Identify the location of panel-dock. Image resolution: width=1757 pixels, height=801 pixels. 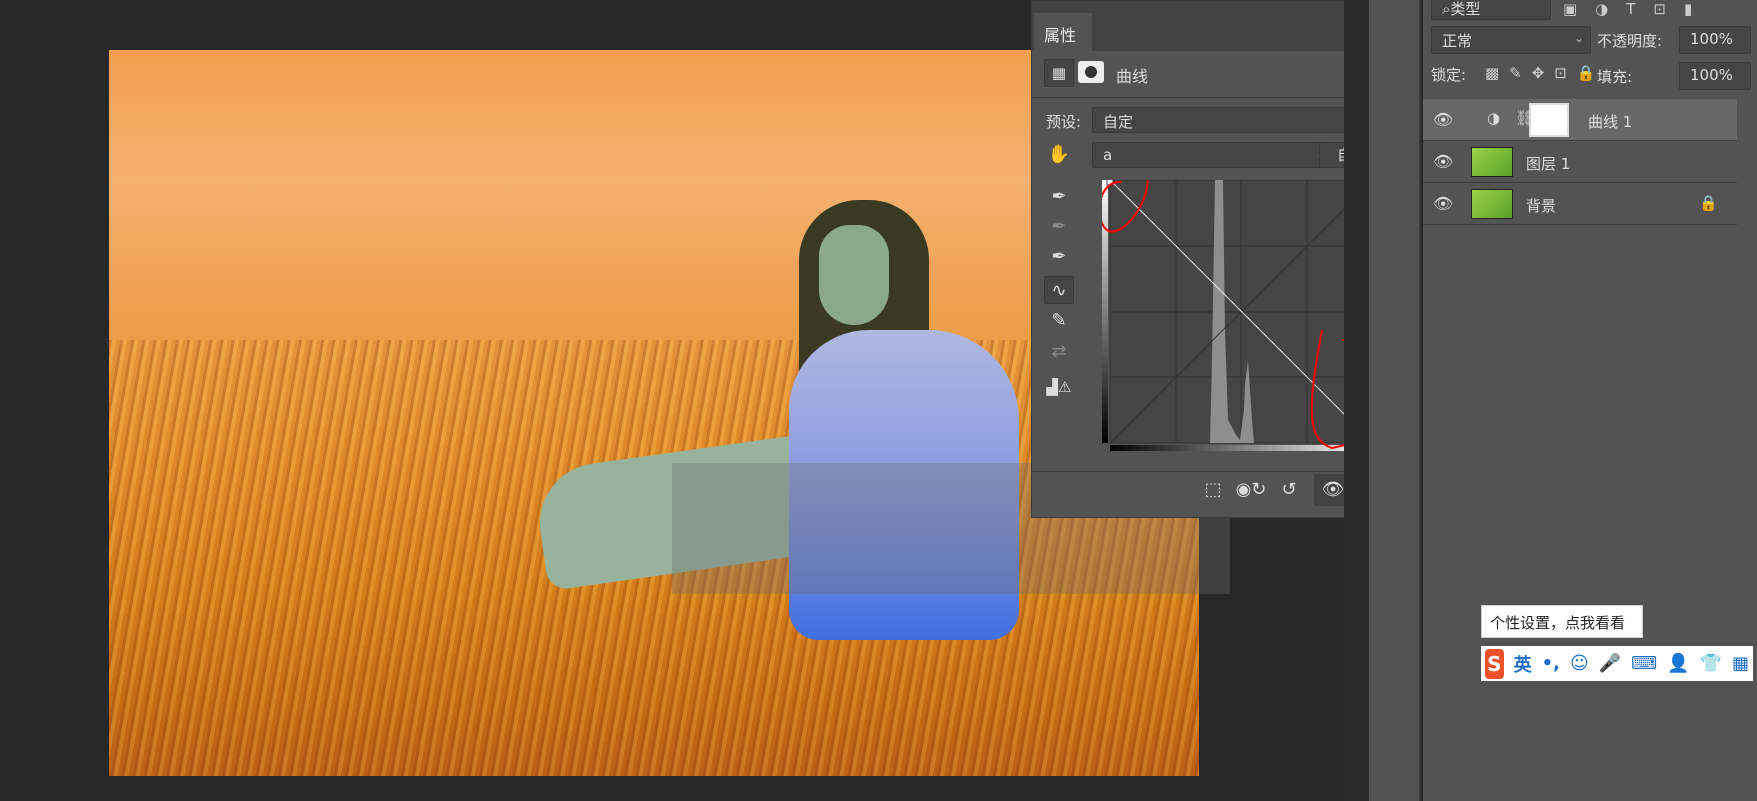
(1395, 400).